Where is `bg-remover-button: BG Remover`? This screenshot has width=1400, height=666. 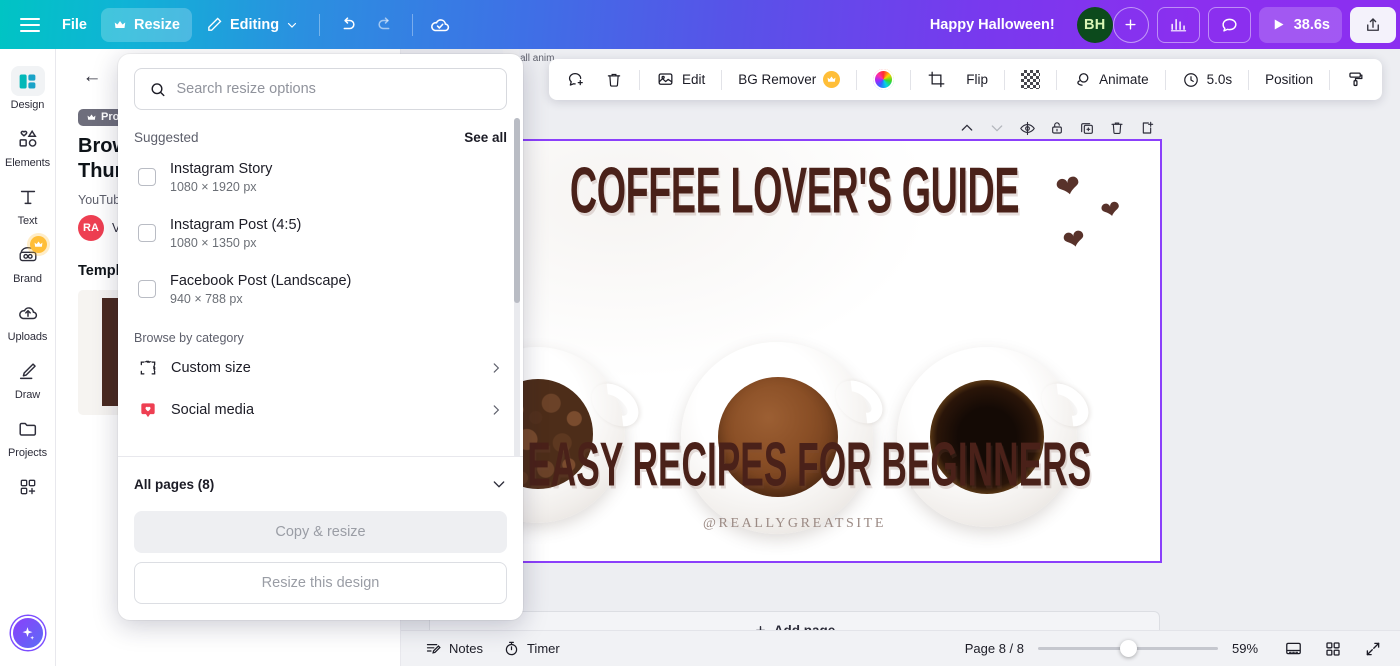 bg-remover-button: BG Remover is located at coordinates (789, 79).